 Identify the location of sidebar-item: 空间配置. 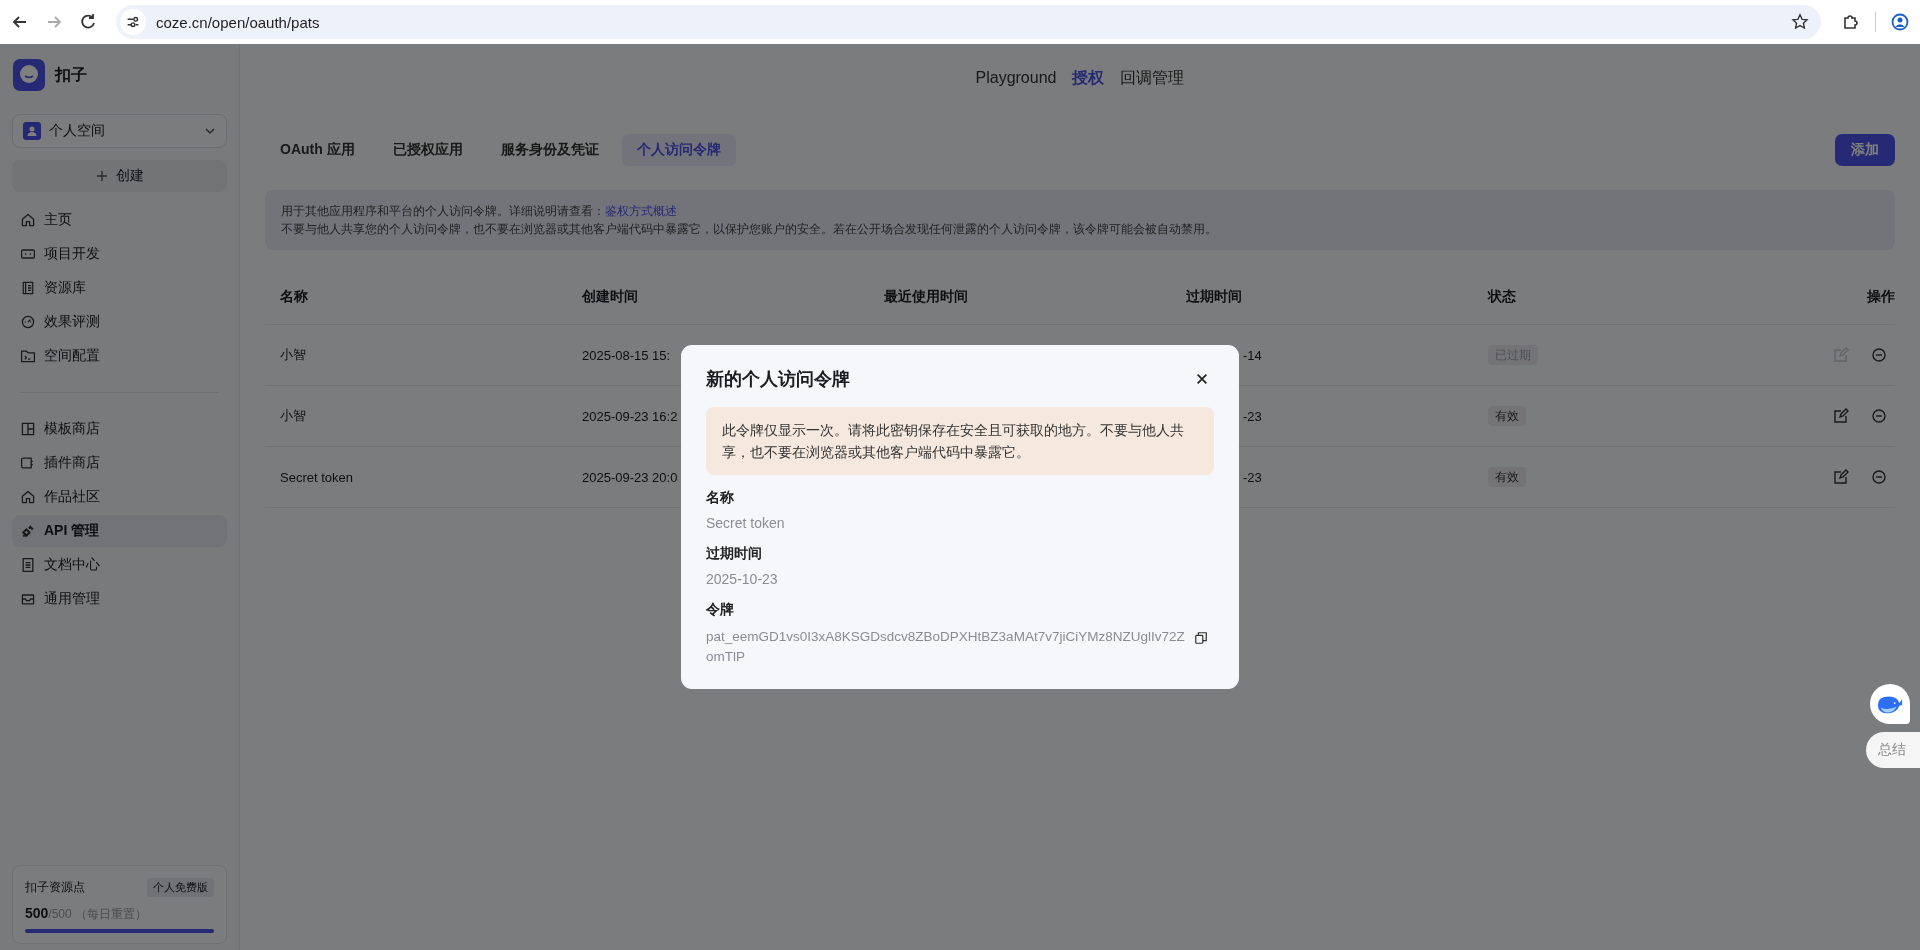
(119, 356).